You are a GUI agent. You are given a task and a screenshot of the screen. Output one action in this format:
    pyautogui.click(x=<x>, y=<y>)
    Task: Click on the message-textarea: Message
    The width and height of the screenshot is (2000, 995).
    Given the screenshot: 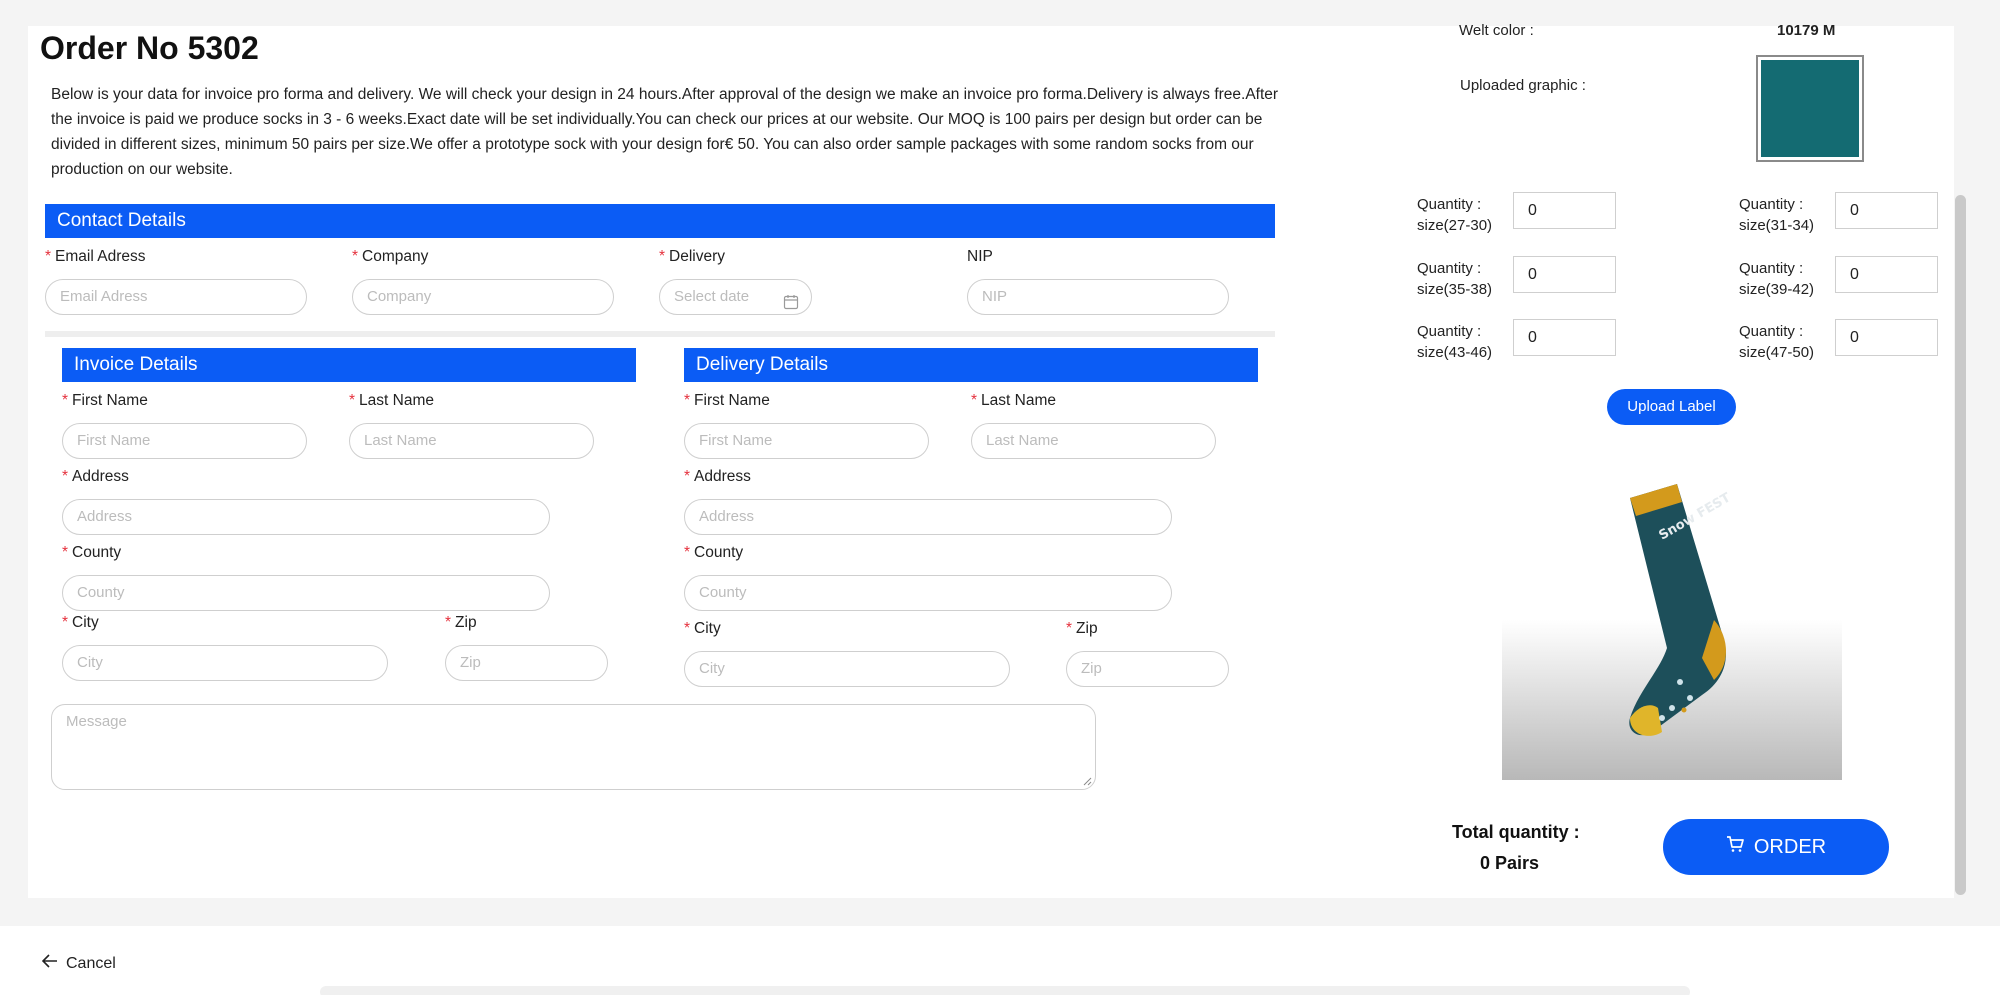 What is the action you would take?
    pyautogui.click(x=573, y=747)
    